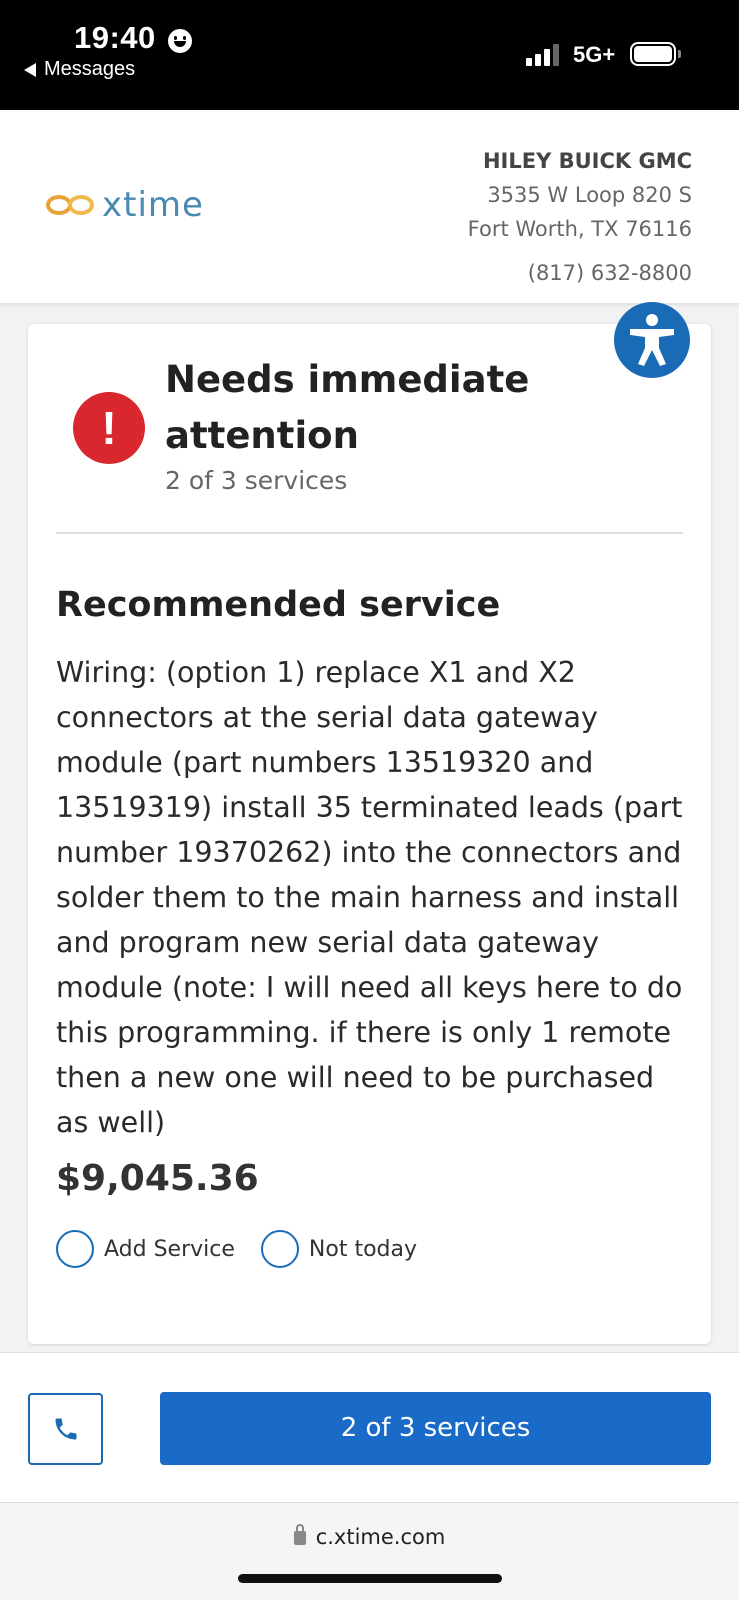 The height and width of the screenshot is (1600, 739). Describe the element at coordinates (579, 229) in the screenshot. I see `dealer-address-line2: Fort Worth, TX 76116` at that location.